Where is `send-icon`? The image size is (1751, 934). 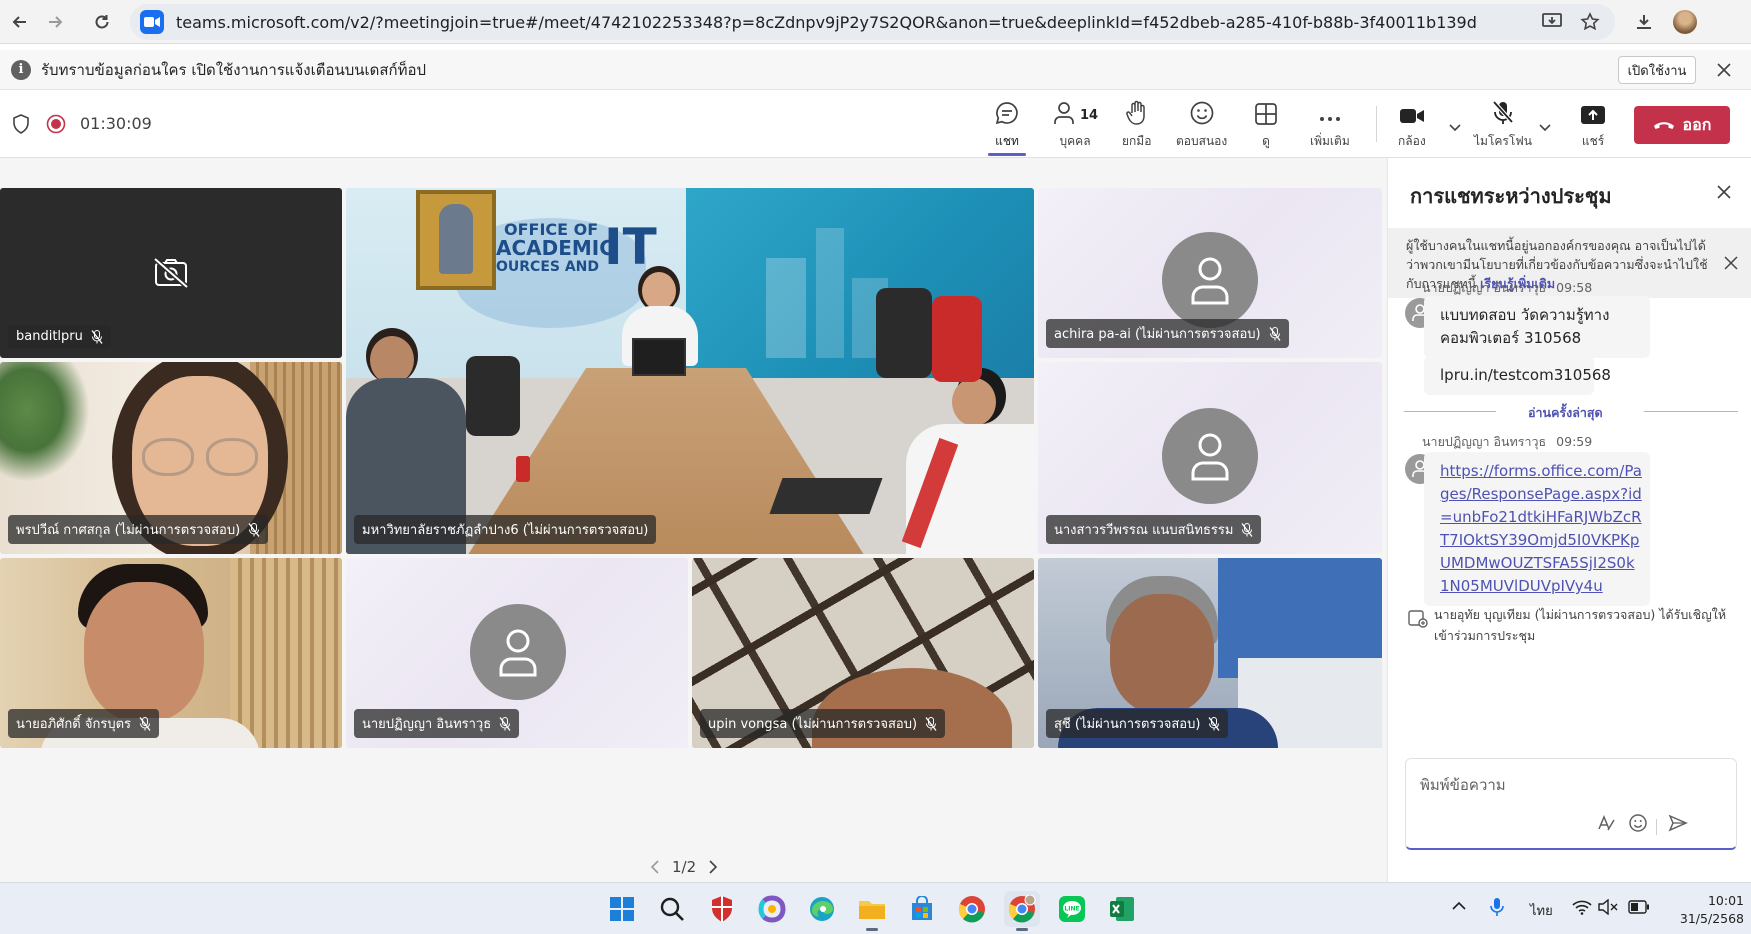 send-icon is located at coordinates (1678, 823).